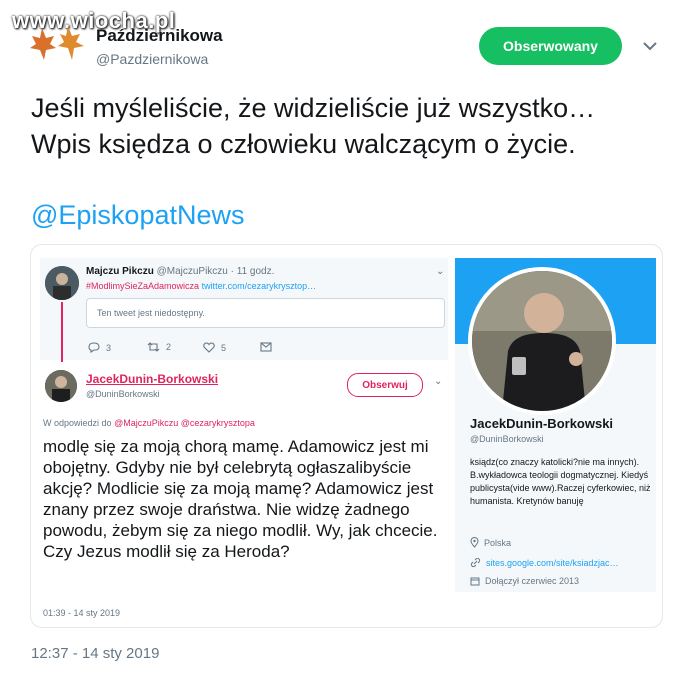  Describe the element at coordinates (474, 542) in the screenshot. I see `location-pin-icon` at that location.